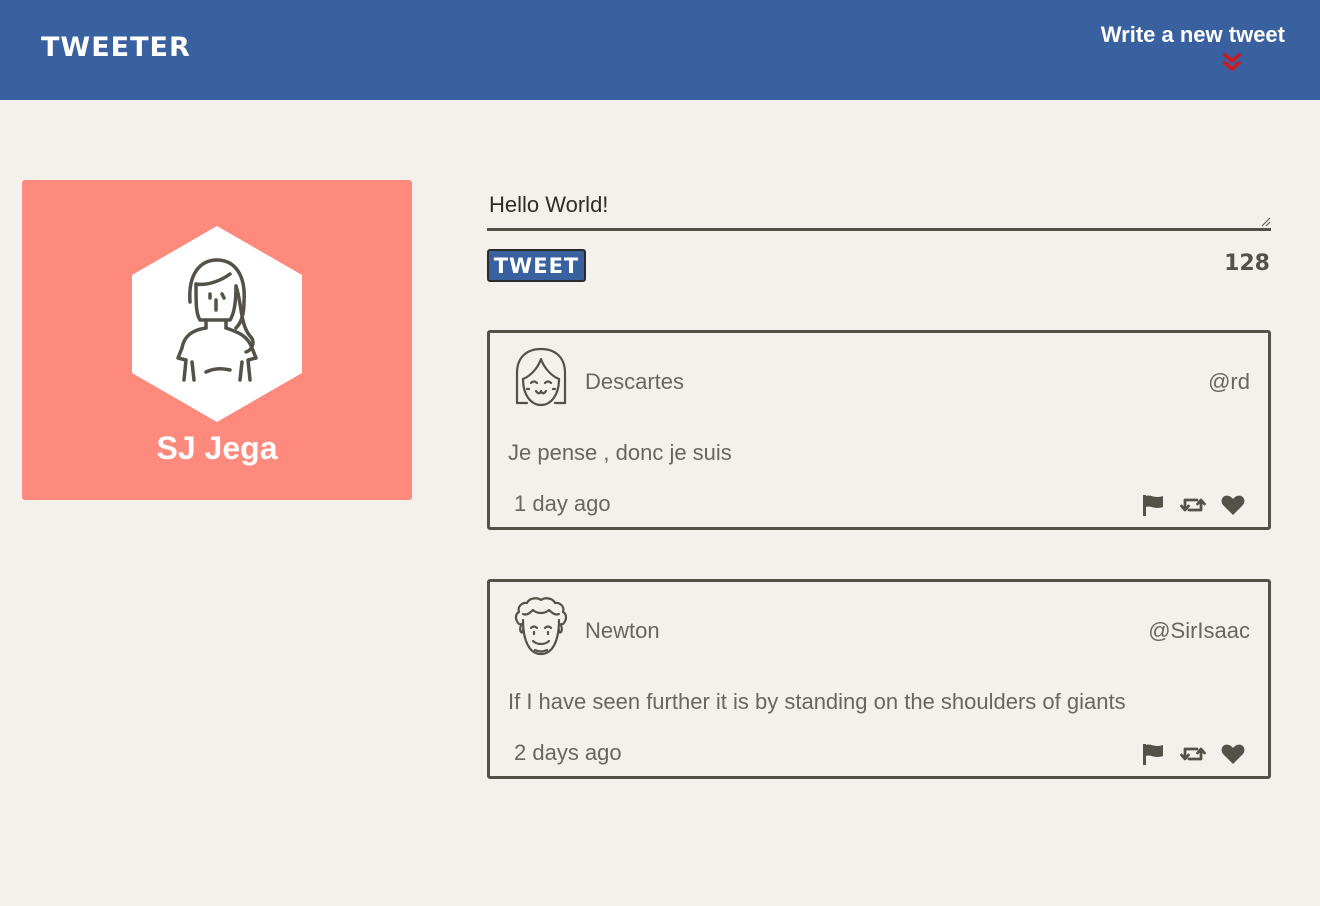  What do you see at coordinates (217, 324) in the screenshot?
I see `female-user-avatar-icon` at bounding box center [217, 324].